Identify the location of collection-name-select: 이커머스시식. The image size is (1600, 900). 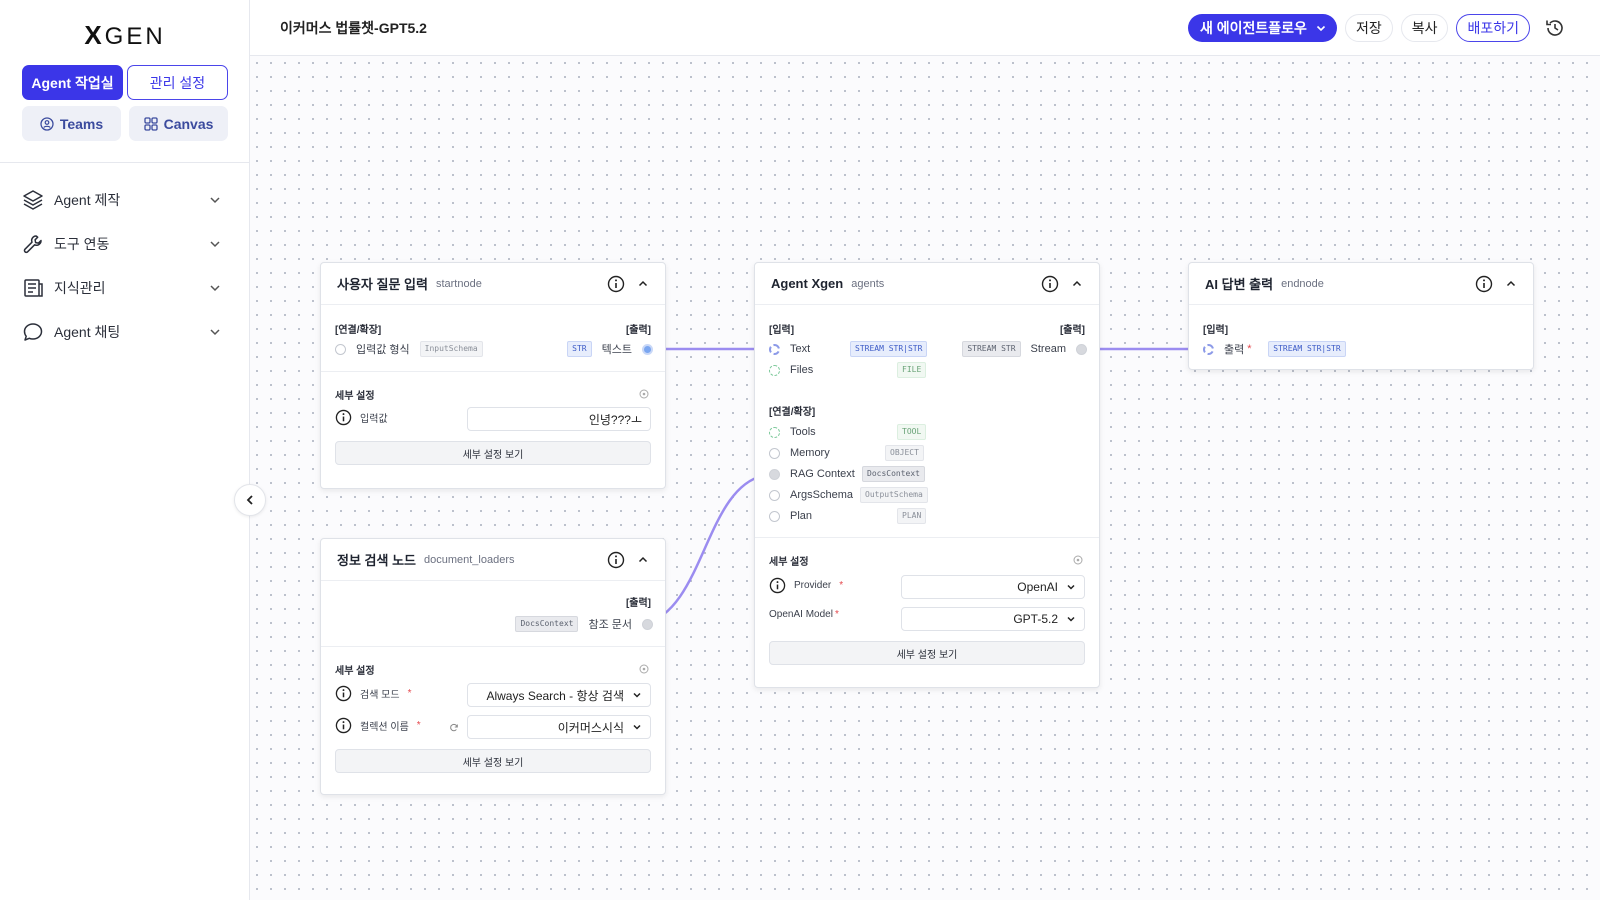
(559, 727).